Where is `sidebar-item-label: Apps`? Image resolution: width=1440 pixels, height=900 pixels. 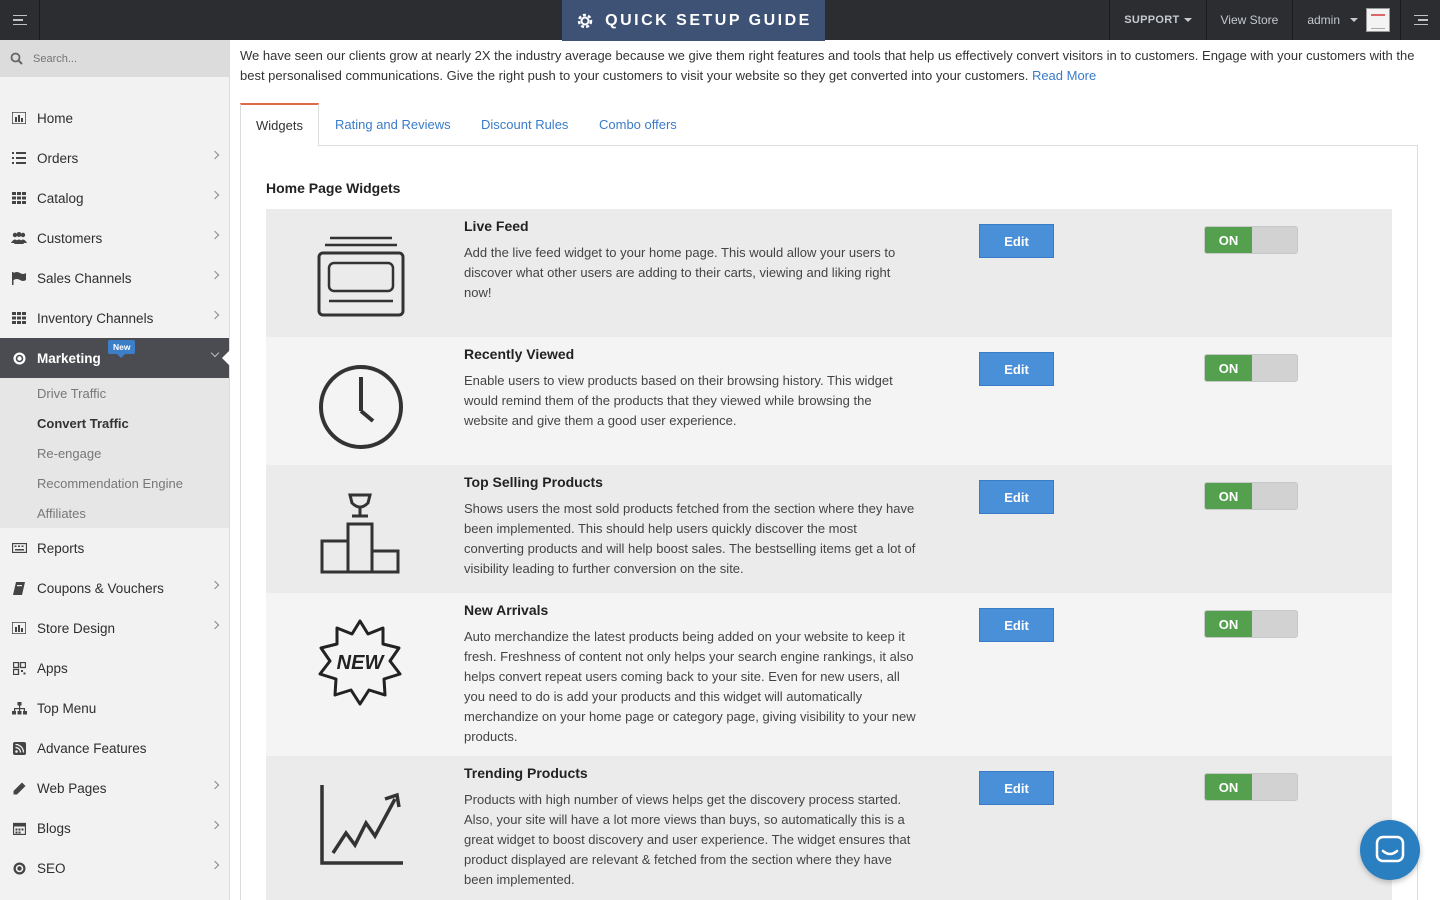
sidebar-item-label: Apps is located at coordinates (52, 668).